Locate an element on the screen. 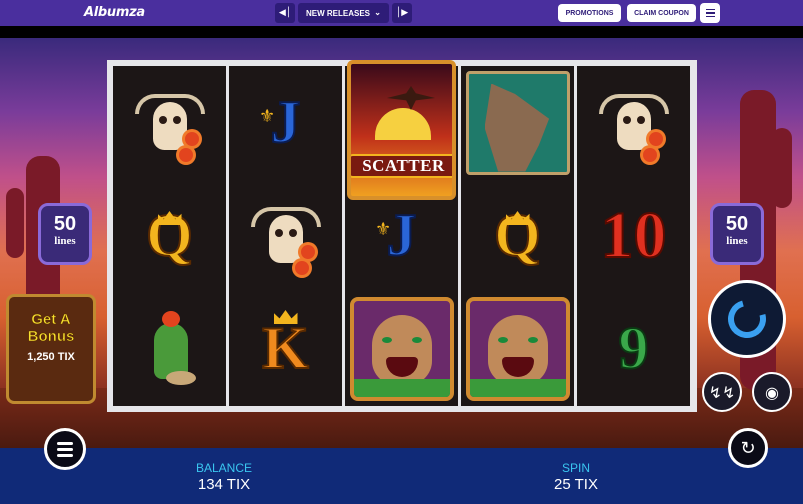  reel-5: 10 9 is located at coordinates (633, 236).